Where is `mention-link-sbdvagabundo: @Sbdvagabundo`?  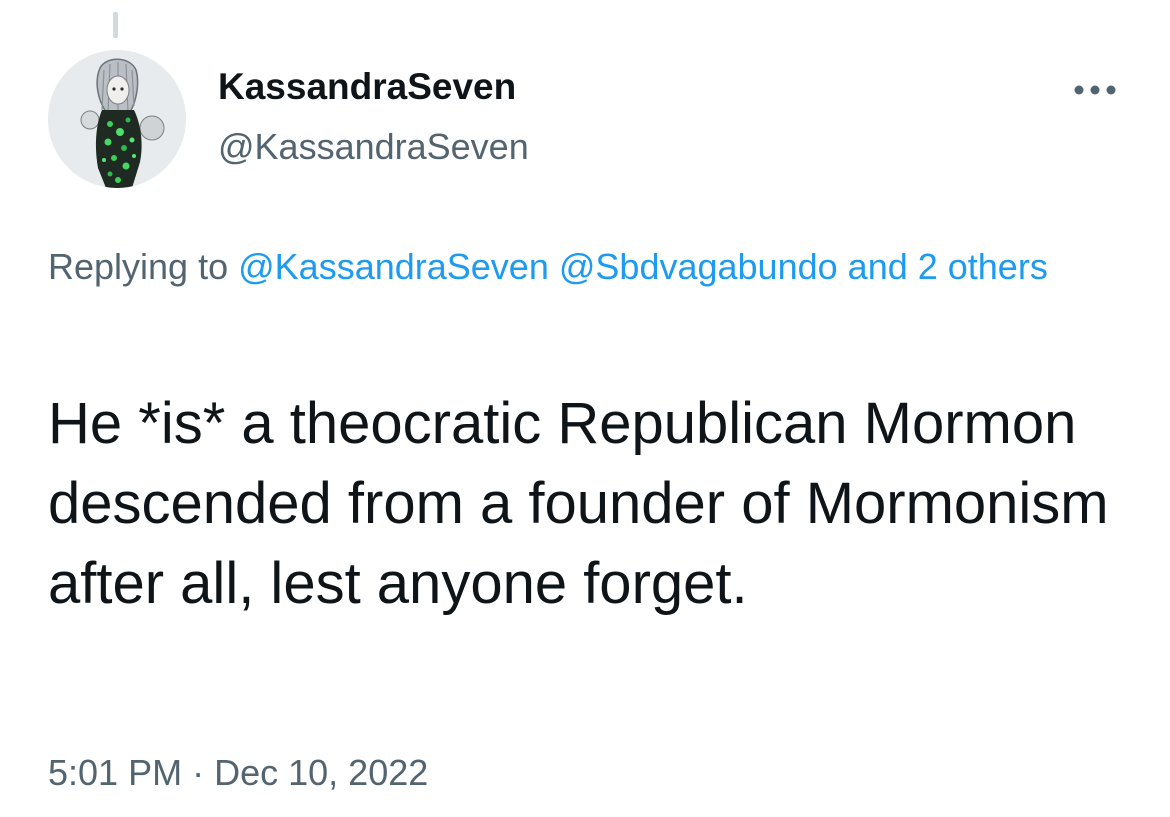
mention-link-sbdvagabundo: @Sbdvagabundo is located at coordinates (698, 266).